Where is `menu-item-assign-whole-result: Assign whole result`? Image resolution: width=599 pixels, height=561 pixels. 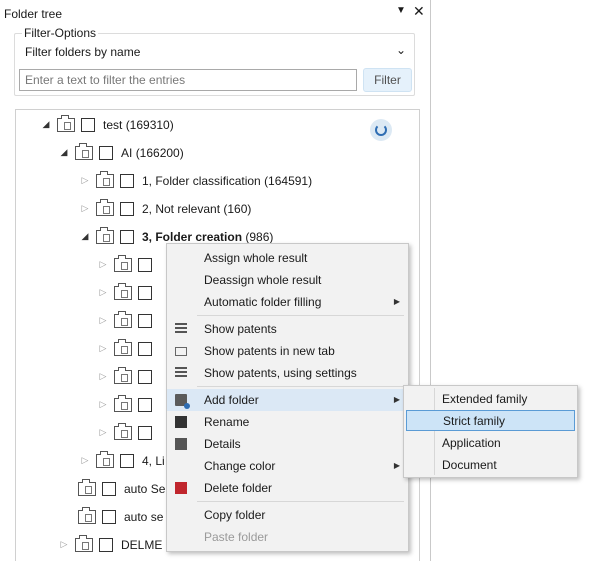 menu-item-assign-whole-result: Assign whole result is located at coordinates (287, 258).